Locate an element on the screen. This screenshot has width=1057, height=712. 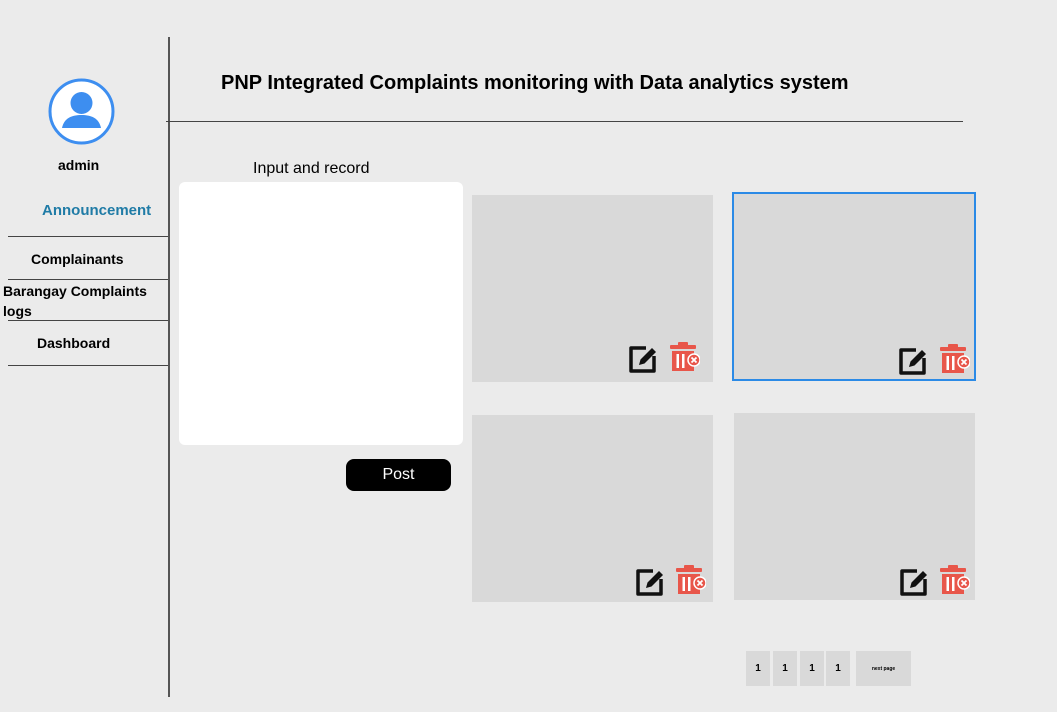
sidebar-item-complainants: Complainants is located at coordinates (77, 259).